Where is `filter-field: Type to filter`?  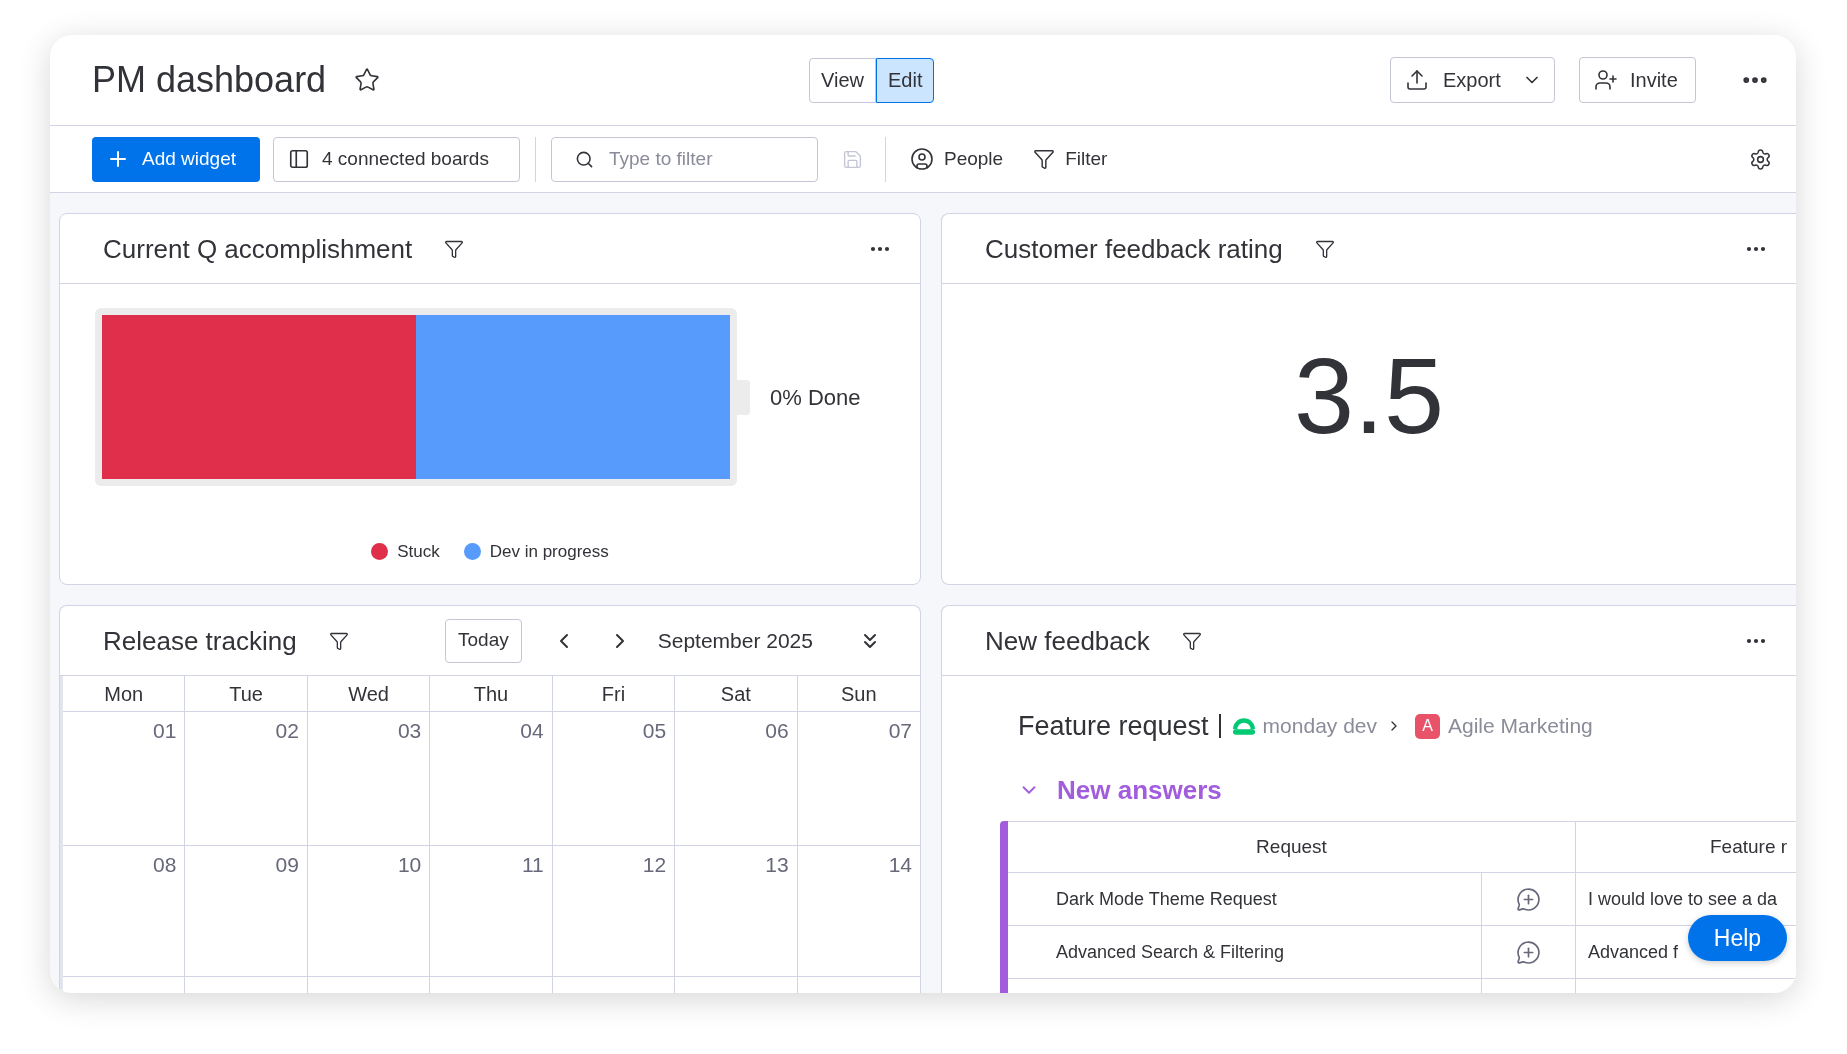 filter-field: Type to filter is located at coordinates (684, 159).